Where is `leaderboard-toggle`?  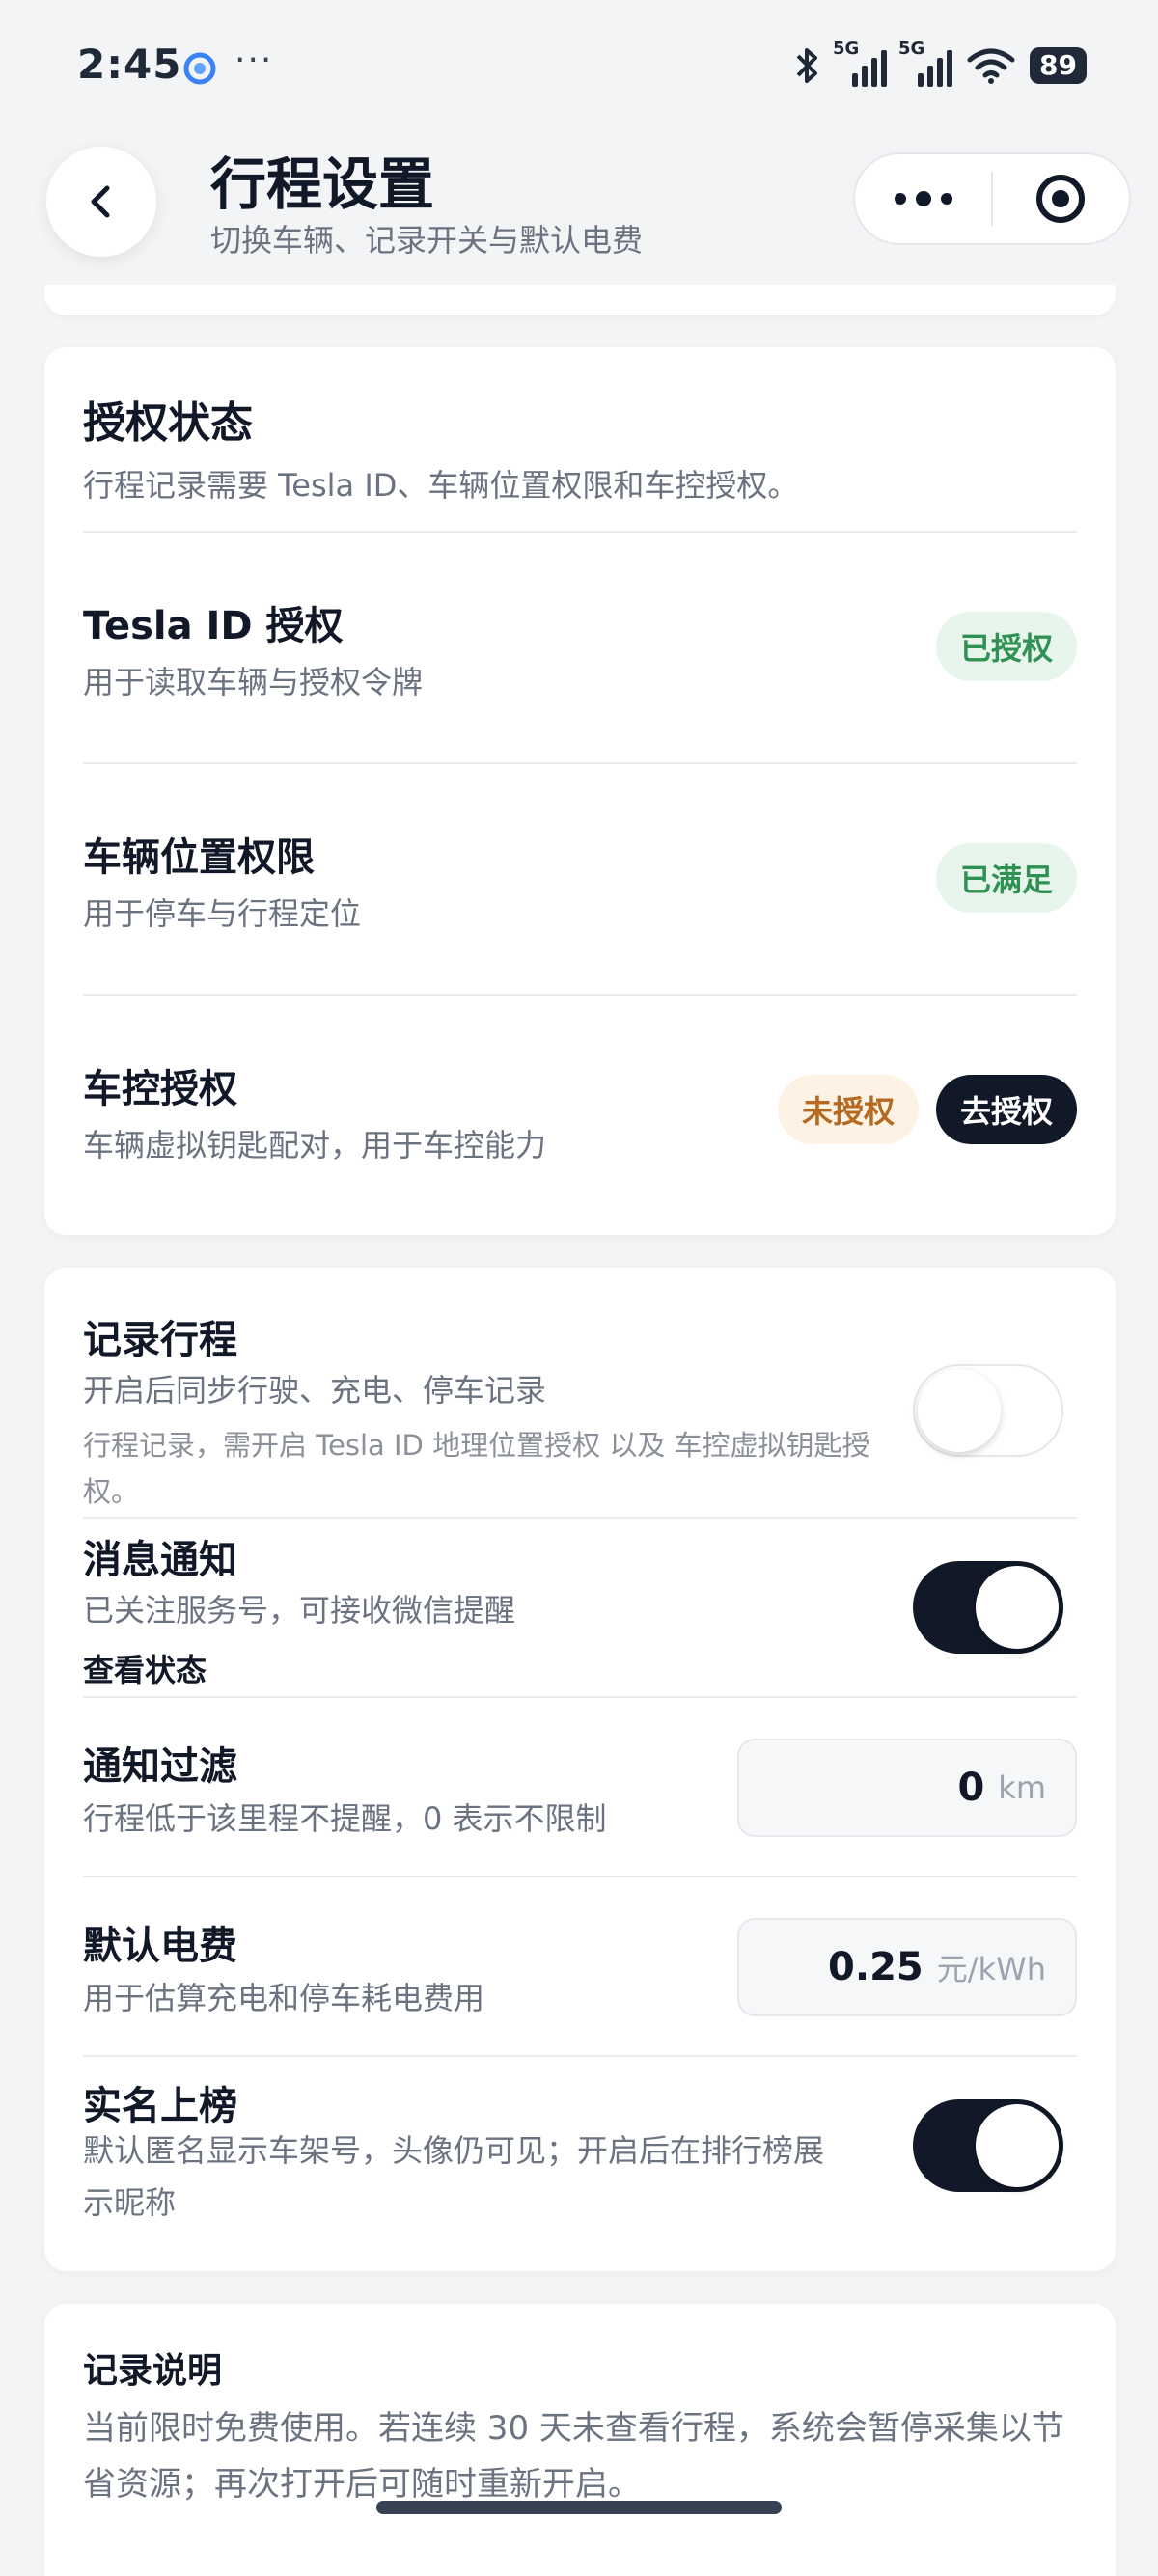
leaderboard-toggle is located at coordinates (988, 2146).